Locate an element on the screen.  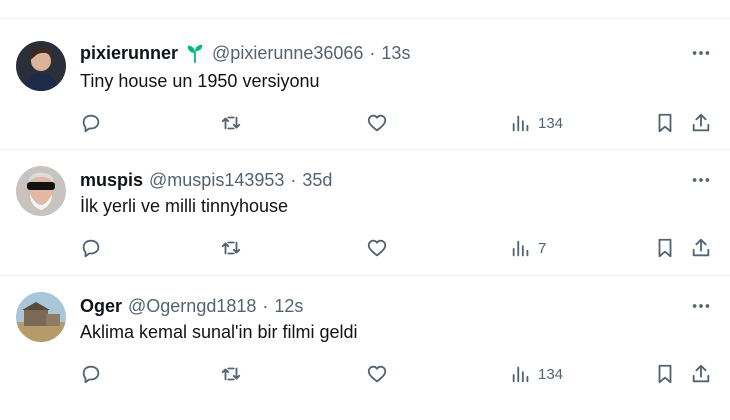
tweet-text: Aklima kemal sunal'in bir filmi geldi is located at coordinates (219, 332).